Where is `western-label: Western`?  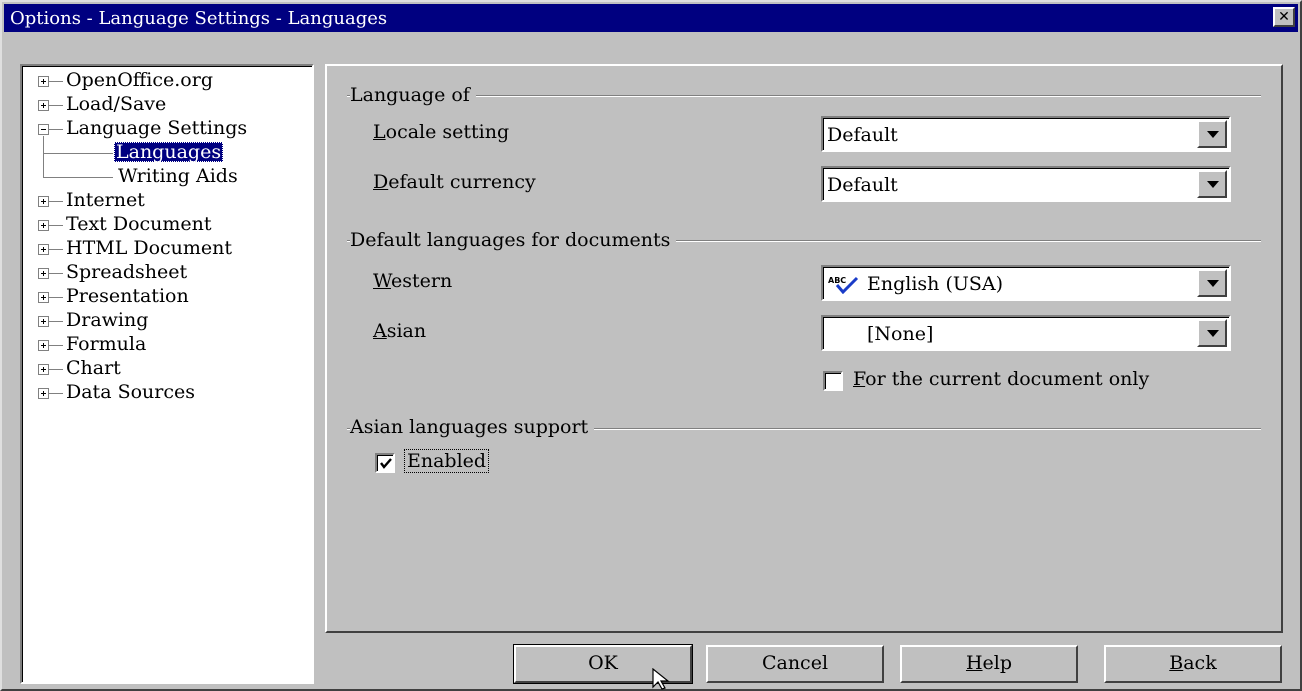
western-label: Western is located at coordinates (413, 281).